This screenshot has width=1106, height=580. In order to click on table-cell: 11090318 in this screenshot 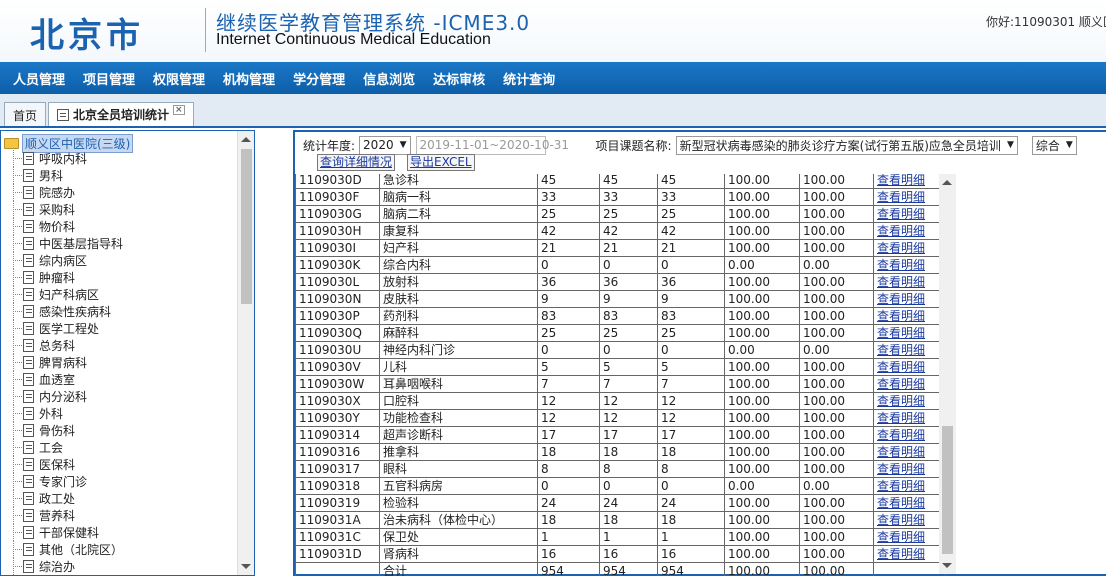, I will do `click(337, 486)`.